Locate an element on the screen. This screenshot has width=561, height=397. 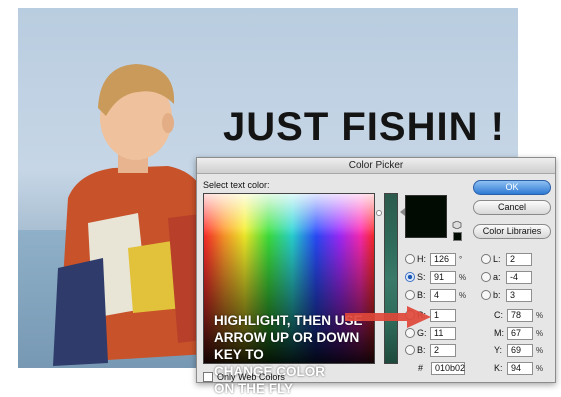
blue-row: B: 2 is located at coordinates (430, 350).